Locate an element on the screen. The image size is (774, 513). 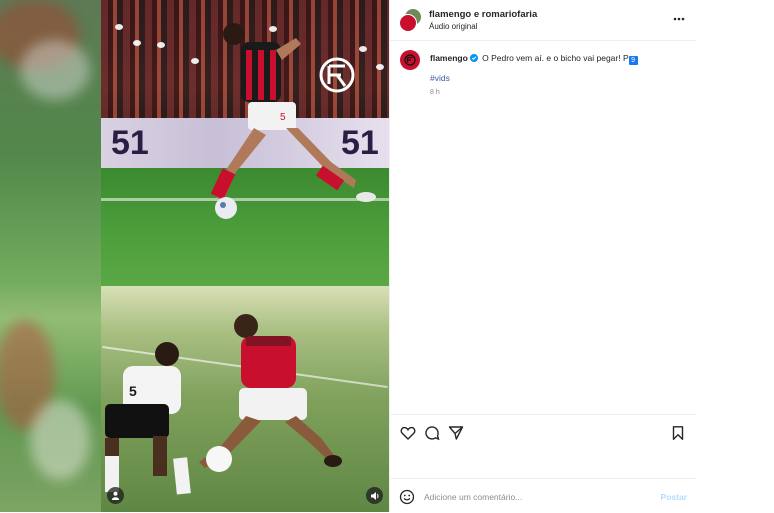
speaker-icon is located at coordinates (374, 495).